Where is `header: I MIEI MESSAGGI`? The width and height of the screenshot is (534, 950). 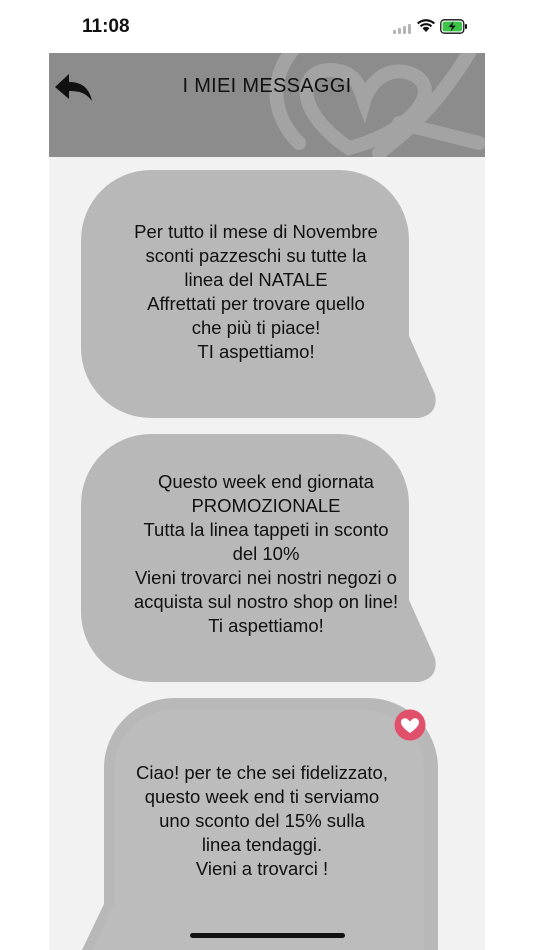
header: I MIEI MESSAGGI is located at coordinates (267, 105).